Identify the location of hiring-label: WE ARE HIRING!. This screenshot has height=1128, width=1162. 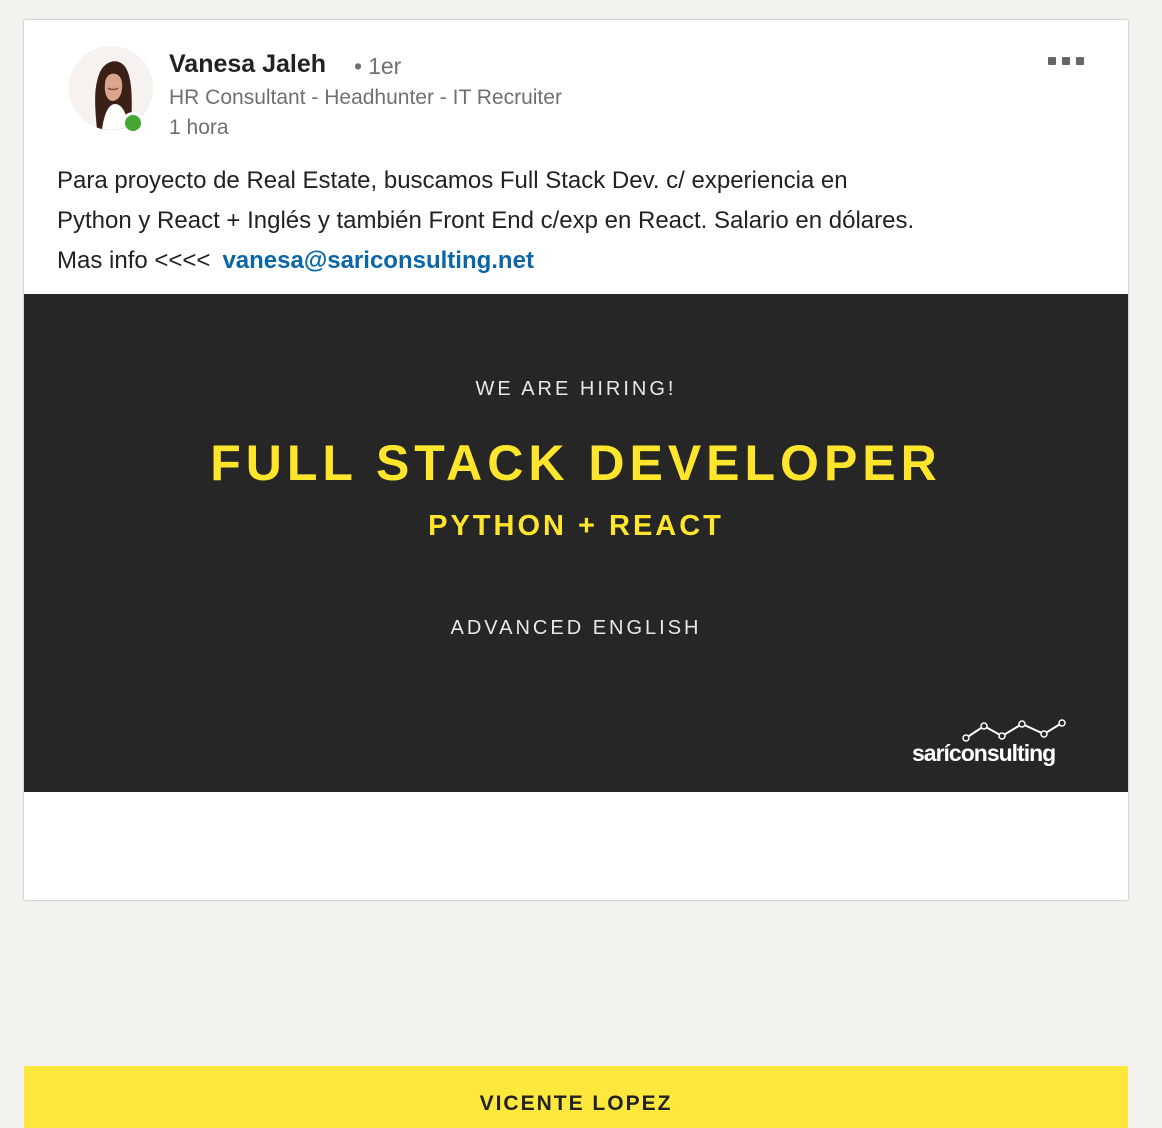
(576, 389).